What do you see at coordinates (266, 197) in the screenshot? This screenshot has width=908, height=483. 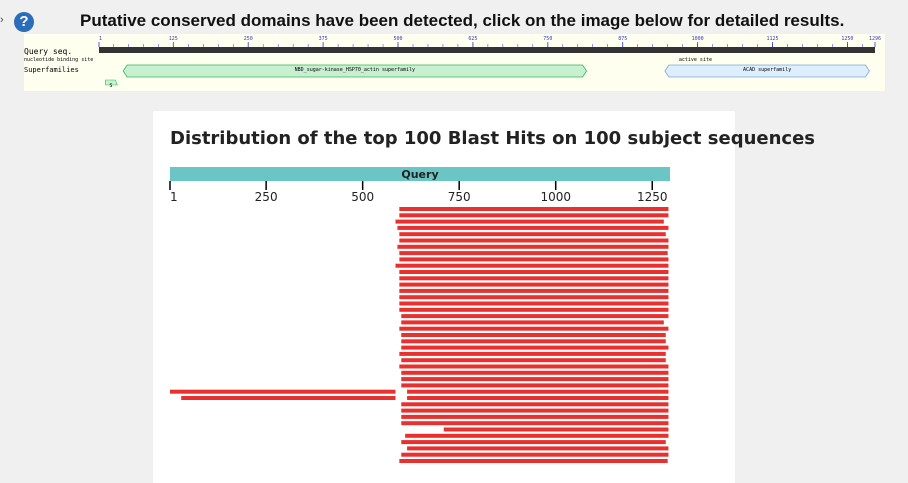 I see `axis-tick-label: 250` at bounding box center [266, 197].